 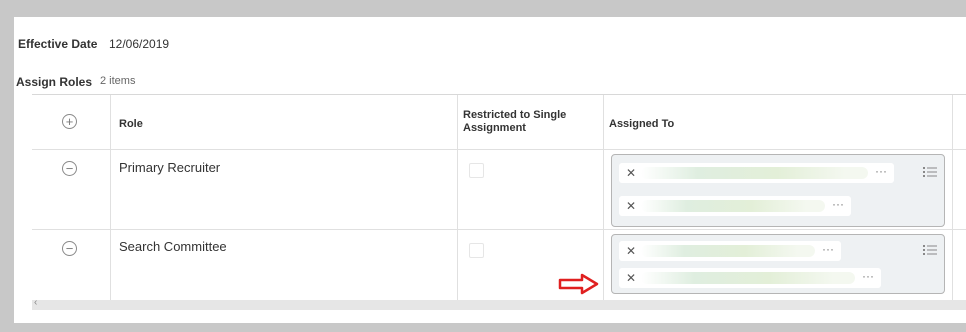 I want to click on column-header-restricted: Restricted to Single Assignment, so click(x=523, y=122).